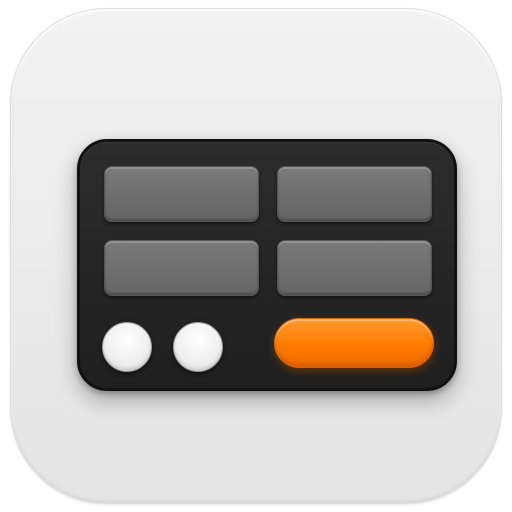 The height and width of the screenshot is (512, 512). Describe the element at coordinates (354, 343) in the screenshot. I see `orange-action-pill` at that location.